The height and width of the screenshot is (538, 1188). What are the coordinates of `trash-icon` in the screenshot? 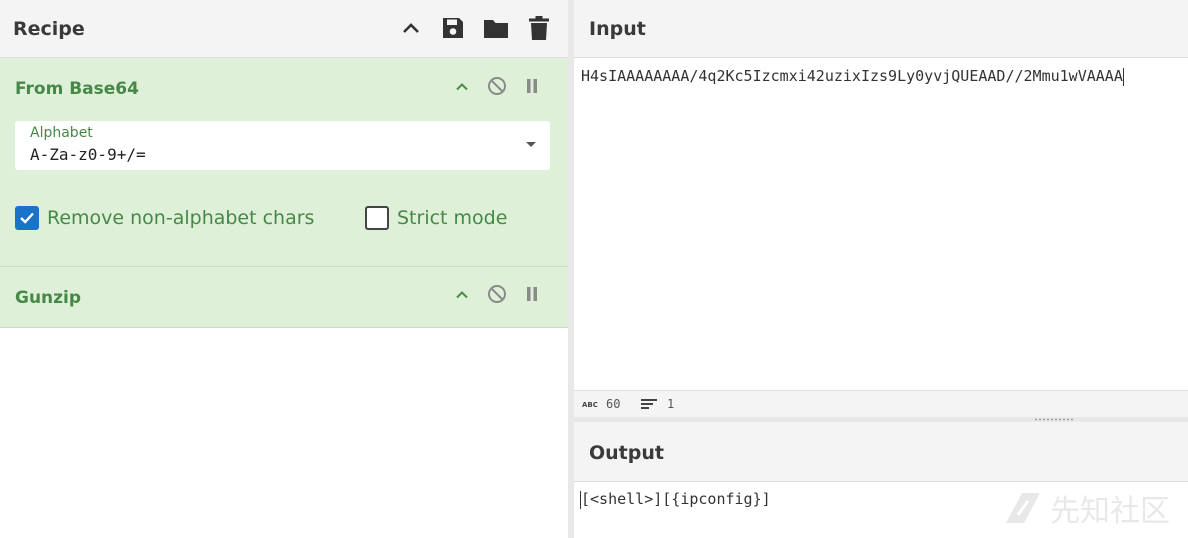 It's located at (539, 28).